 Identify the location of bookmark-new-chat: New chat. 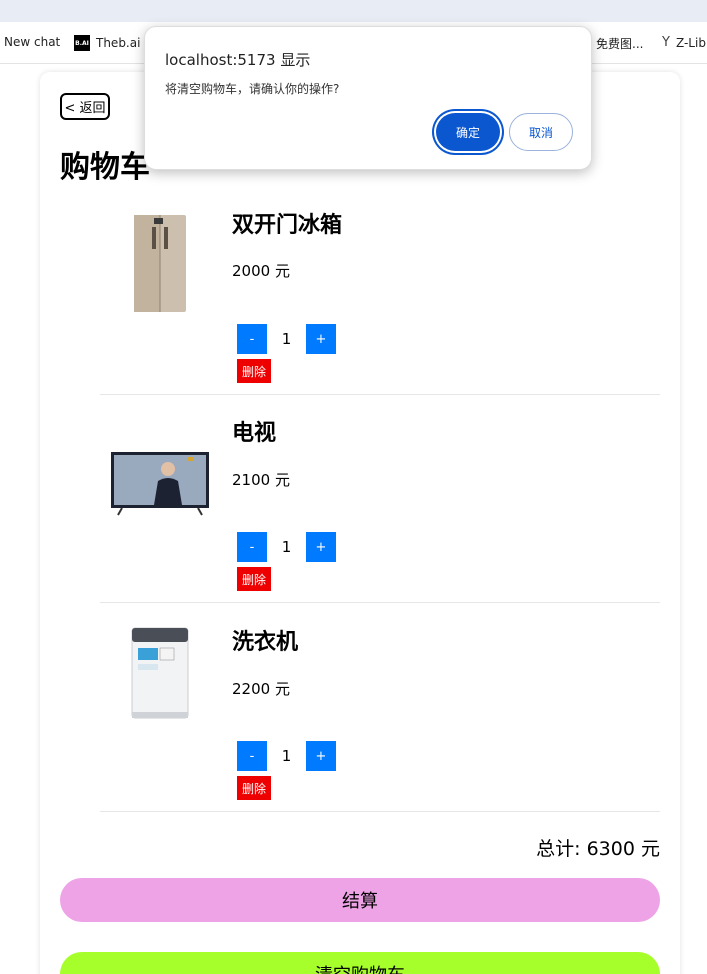
(32, 42).